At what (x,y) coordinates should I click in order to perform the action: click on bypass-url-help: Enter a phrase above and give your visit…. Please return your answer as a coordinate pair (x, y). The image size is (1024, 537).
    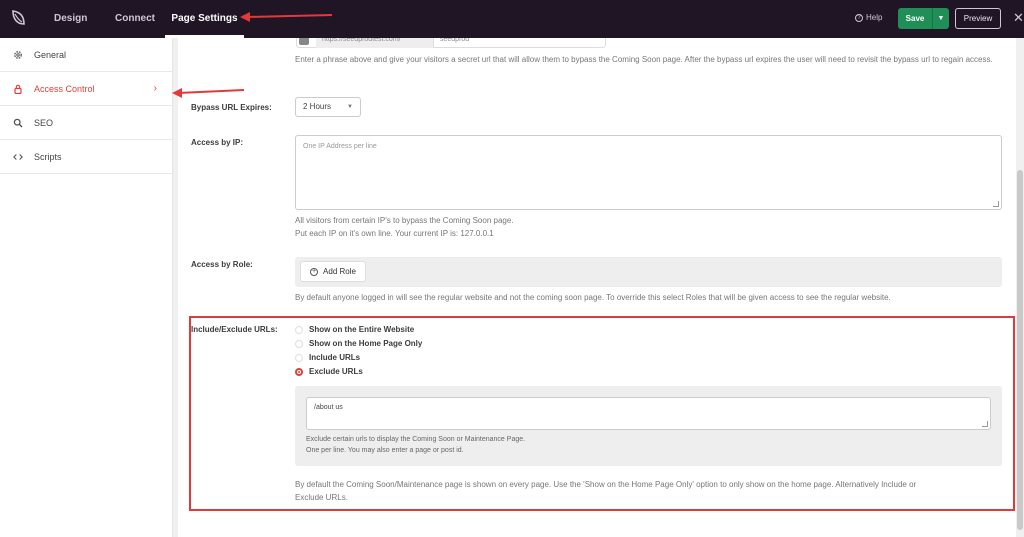
    Looking at the image, I should click on (644, 59).